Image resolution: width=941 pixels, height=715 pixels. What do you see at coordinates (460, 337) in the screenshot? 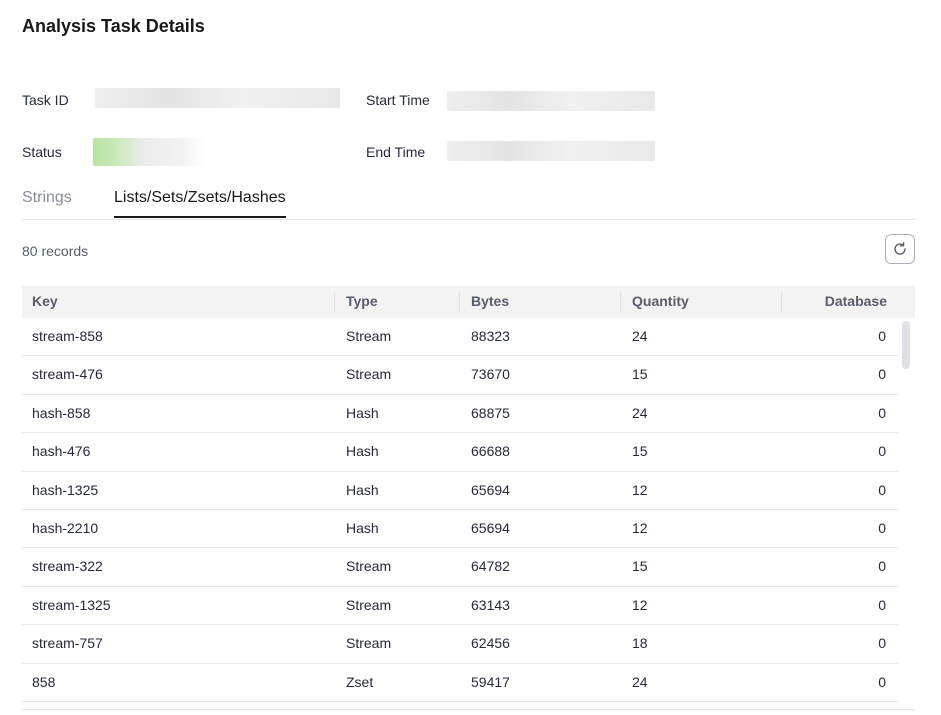
I see `table-row: stream-858 Stream 88323 24 0` at bounding box center [460, 337].